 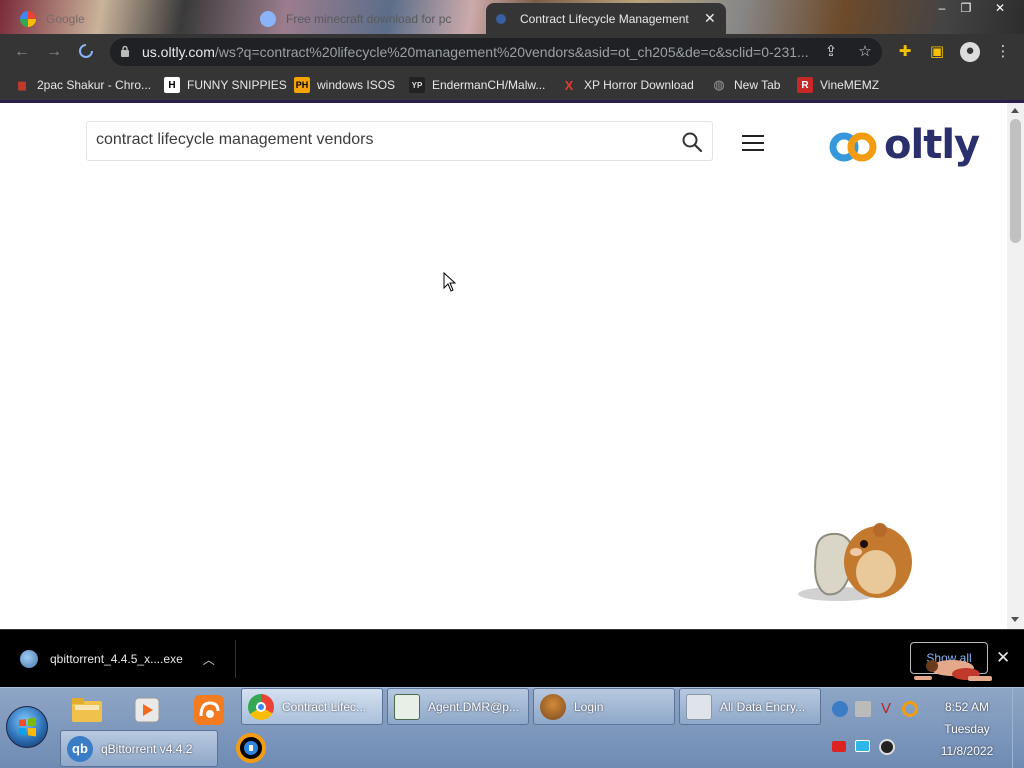 What do you see at coordinates (1003, 52) in the screenshot?
I see `menu-kebab-icon: ⋮` at bounding box center [1003, 52].